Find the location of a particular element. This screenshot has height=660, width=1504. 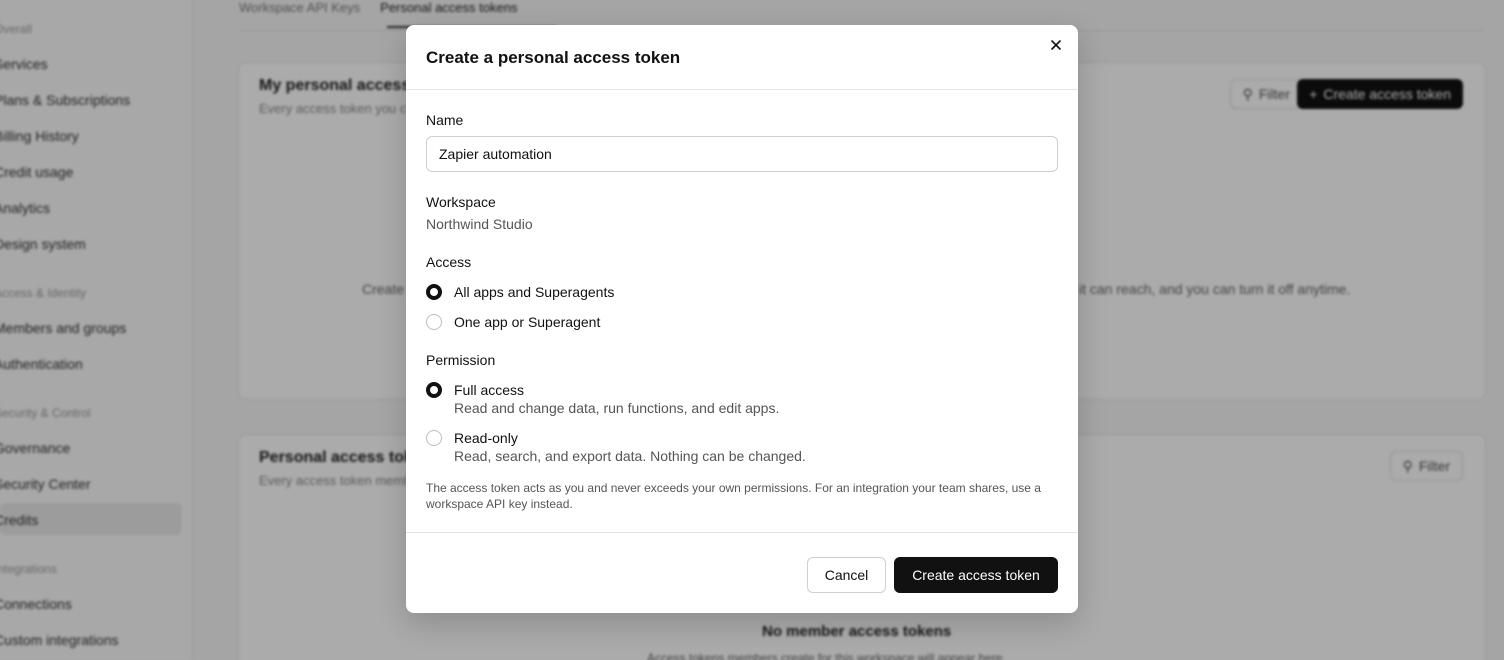

name-label: Name is located at coordinates (445, 120).